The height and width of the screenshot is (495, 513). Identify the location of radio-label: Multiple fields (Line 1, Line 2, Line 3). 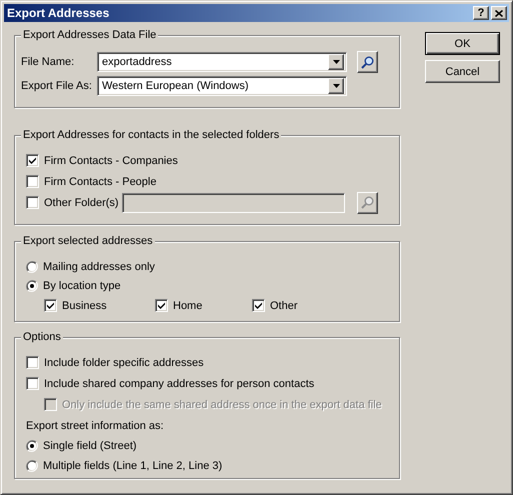
(132, 466).